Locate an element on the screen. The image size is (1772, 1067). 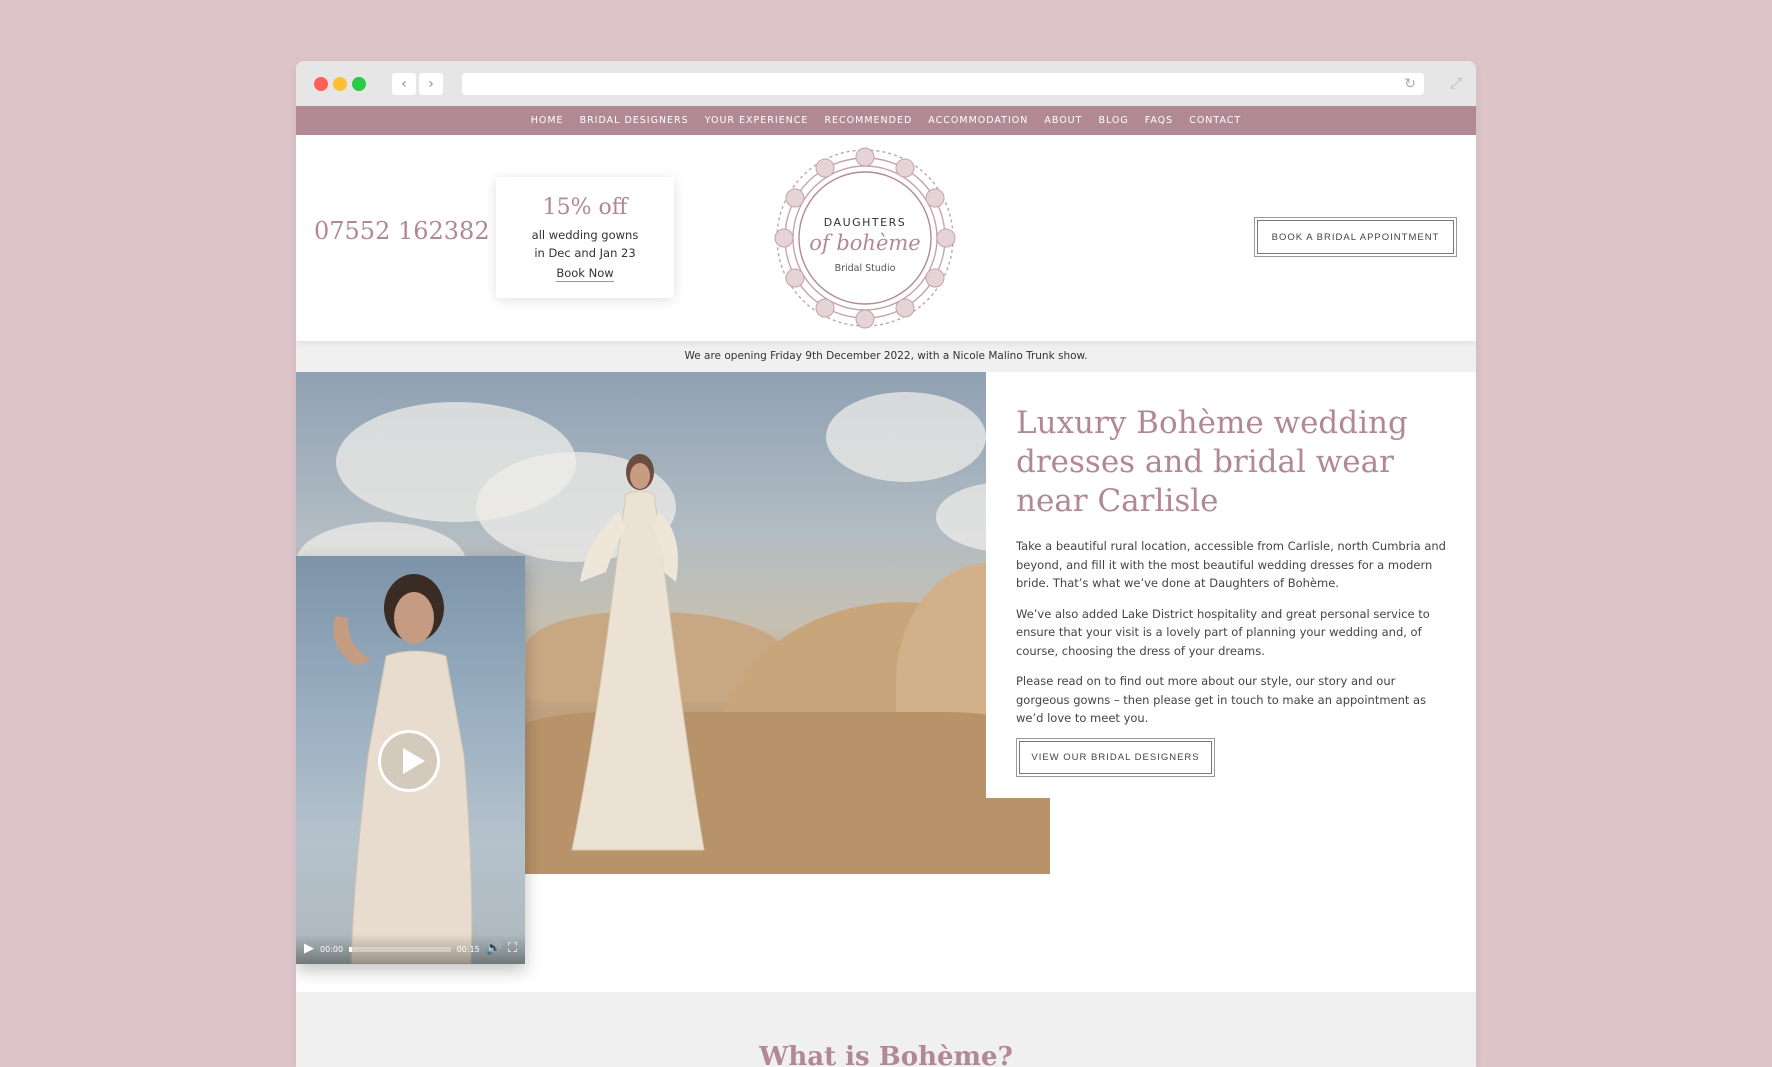
expand-icon: ⤢ is located at coordinates (1456, 83).